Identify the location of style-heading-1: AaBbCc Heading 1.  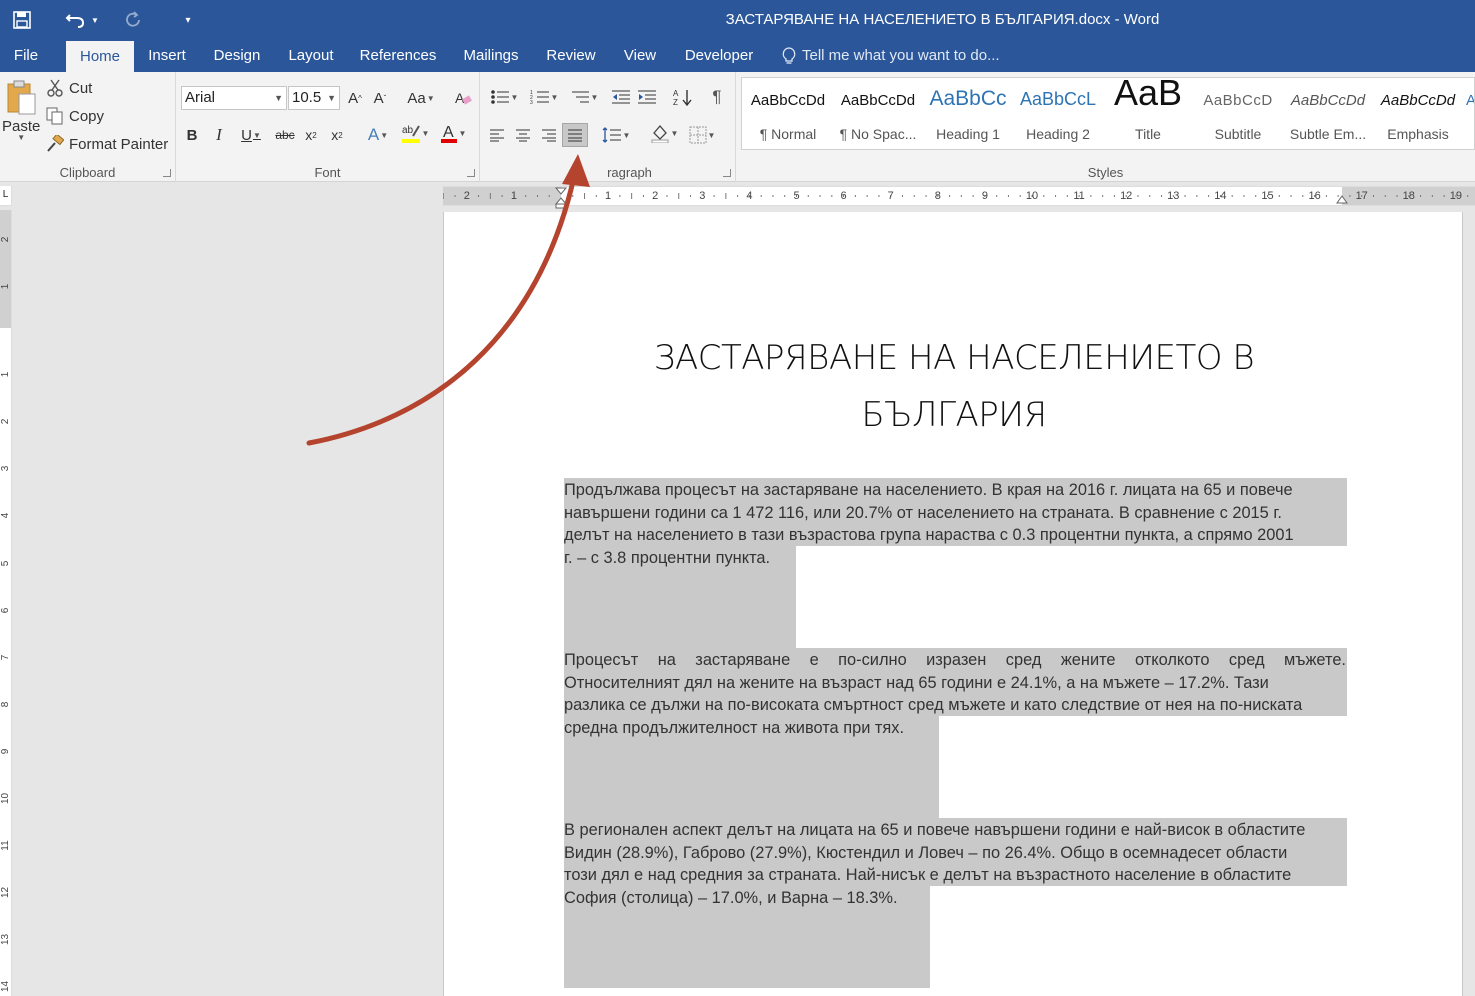
(968, 114).